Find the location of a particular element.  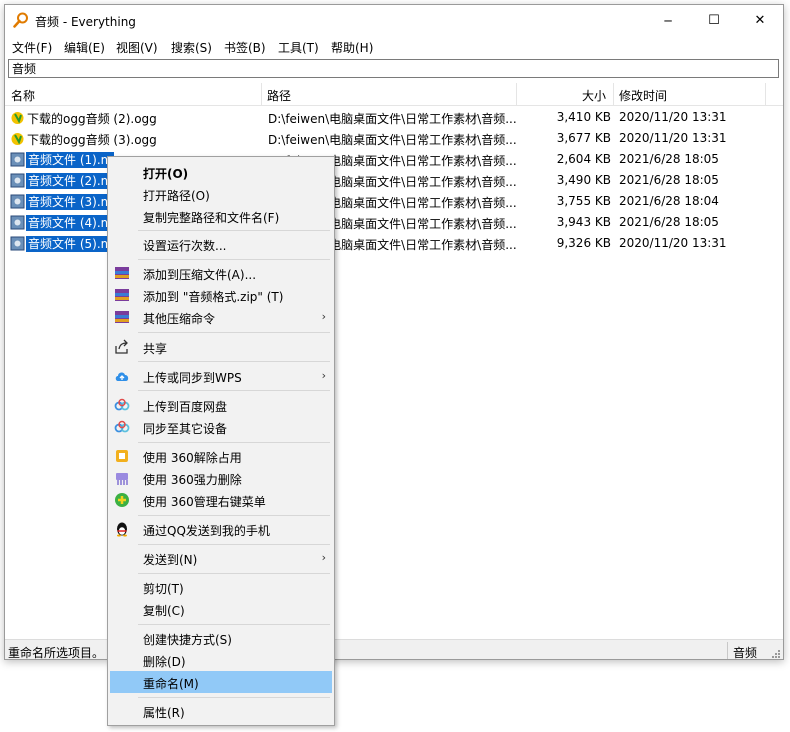

menu-item-360-manage-menu: 使用 360管理右键菜单 is located at coordinates (221, 500).